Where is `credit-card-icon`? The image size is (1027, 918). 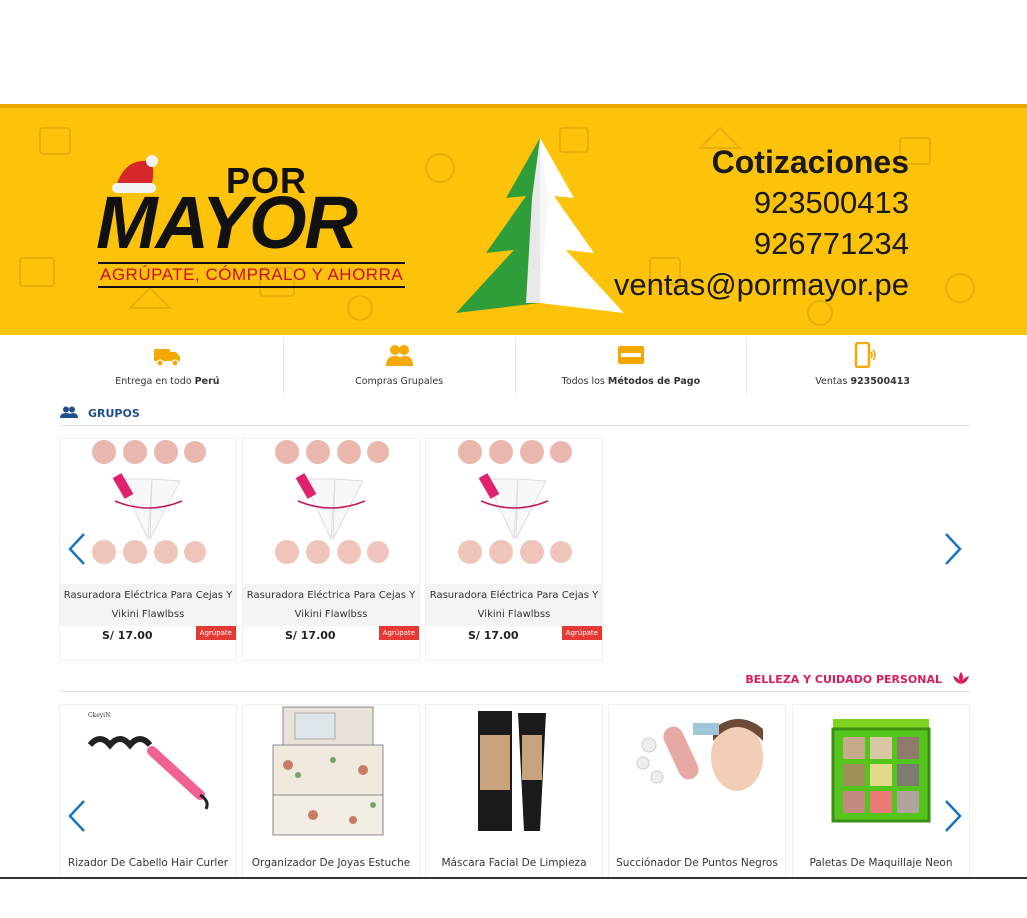 credit-card-icon is located at coordinates (630, 355).